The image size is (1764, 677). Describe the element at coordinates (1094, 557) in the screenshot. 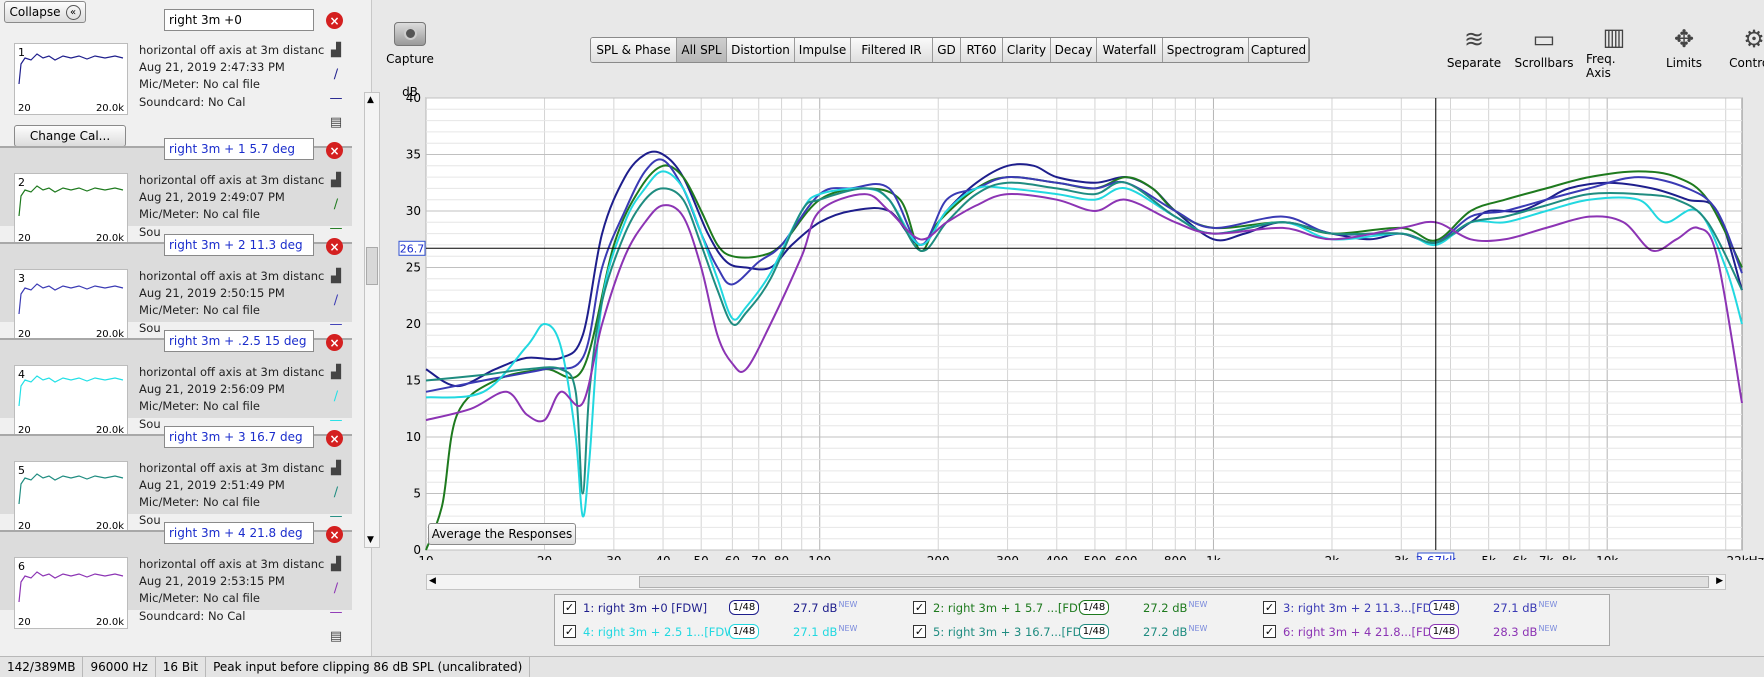

I see `x-tick-label: 500` at that location.